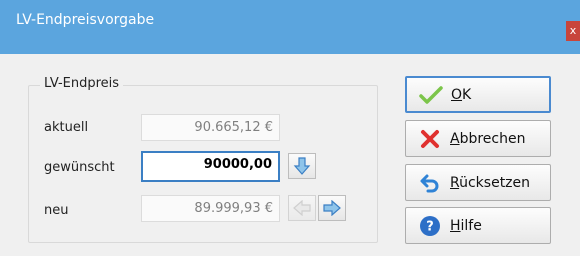 This screenshot has height=256, width=580. I want to click on reset-label: Rücksetzen, so click(490, 182).